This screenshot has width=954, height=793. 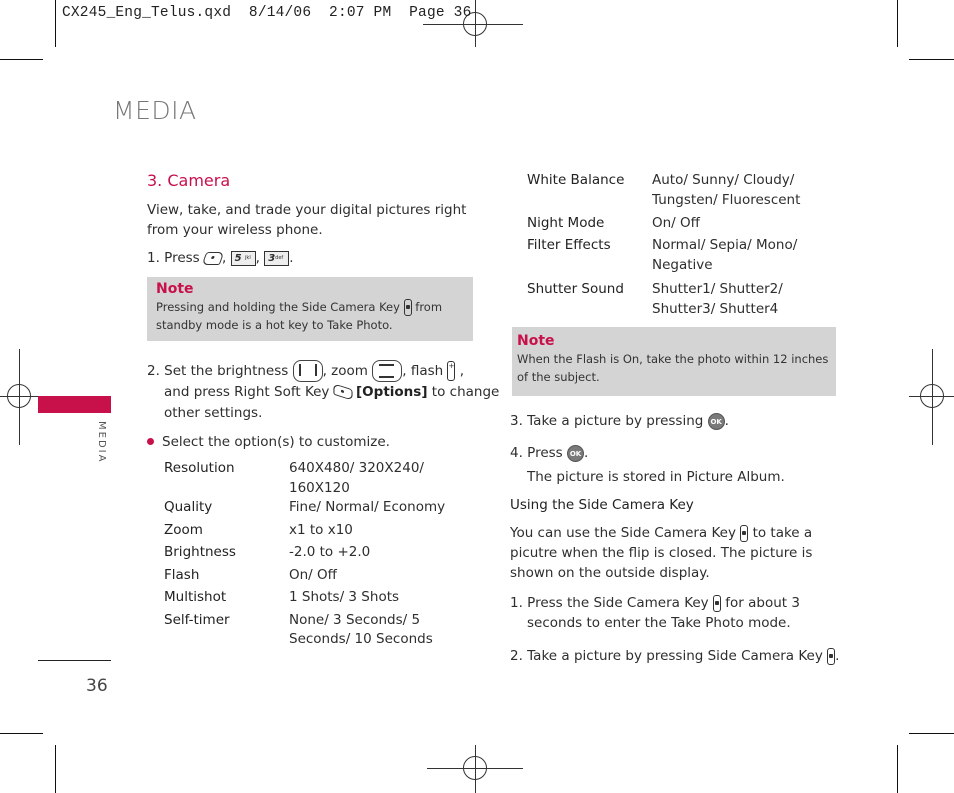 I want to click on table-row: Multishot 1 Shots/ 3 Shots, so click(x=282, y=597).